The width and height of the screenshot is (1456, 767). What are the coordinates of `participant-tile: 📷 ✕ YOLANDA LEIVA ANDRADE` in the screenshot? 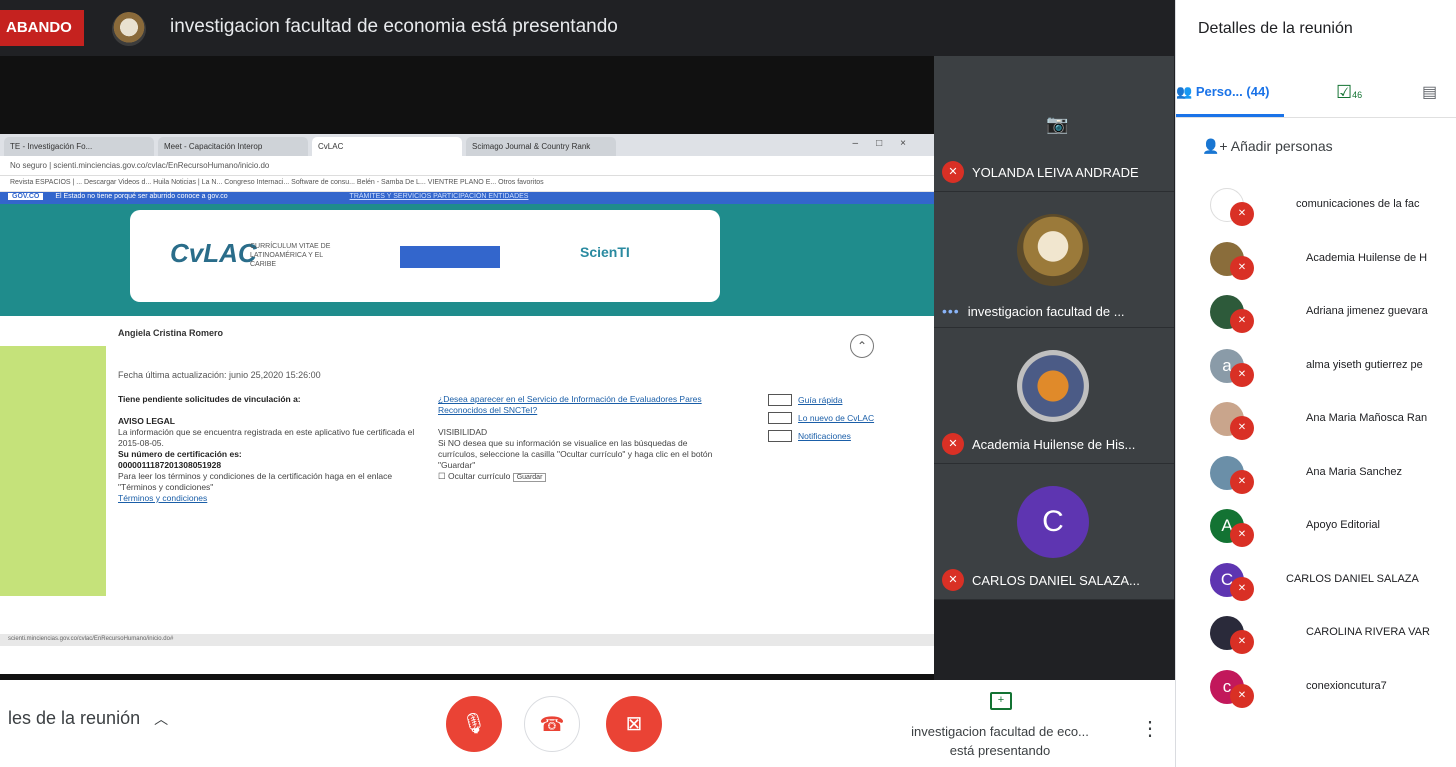 It's located at (1054, 124).